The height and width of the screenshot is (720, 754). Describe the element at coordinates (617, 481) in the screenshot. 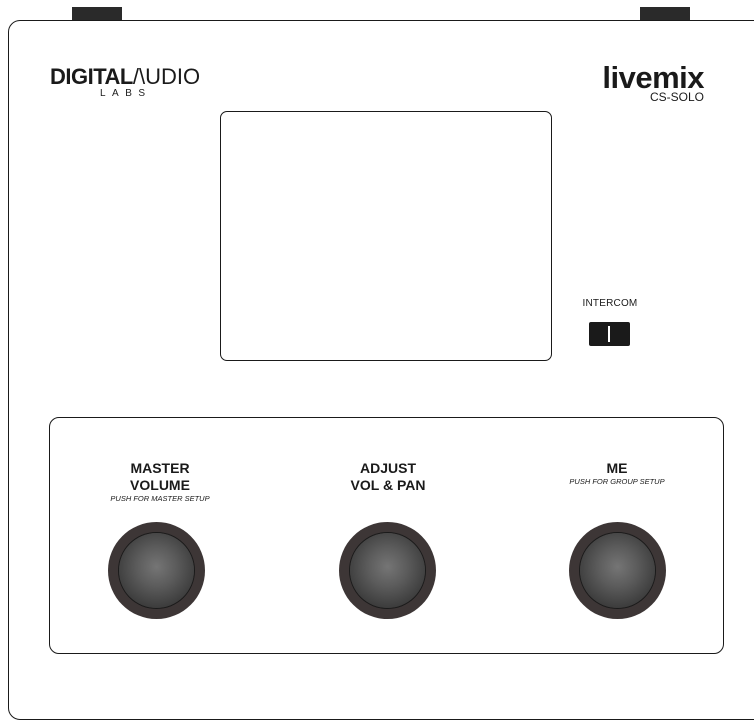

I see `me-subtitle: PUSH FOR GROUP SETUP` at that location.